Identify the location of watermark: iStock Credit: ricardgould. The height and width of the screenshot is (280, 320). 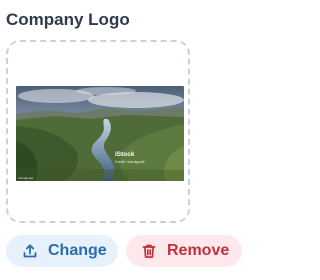
(129, 154).